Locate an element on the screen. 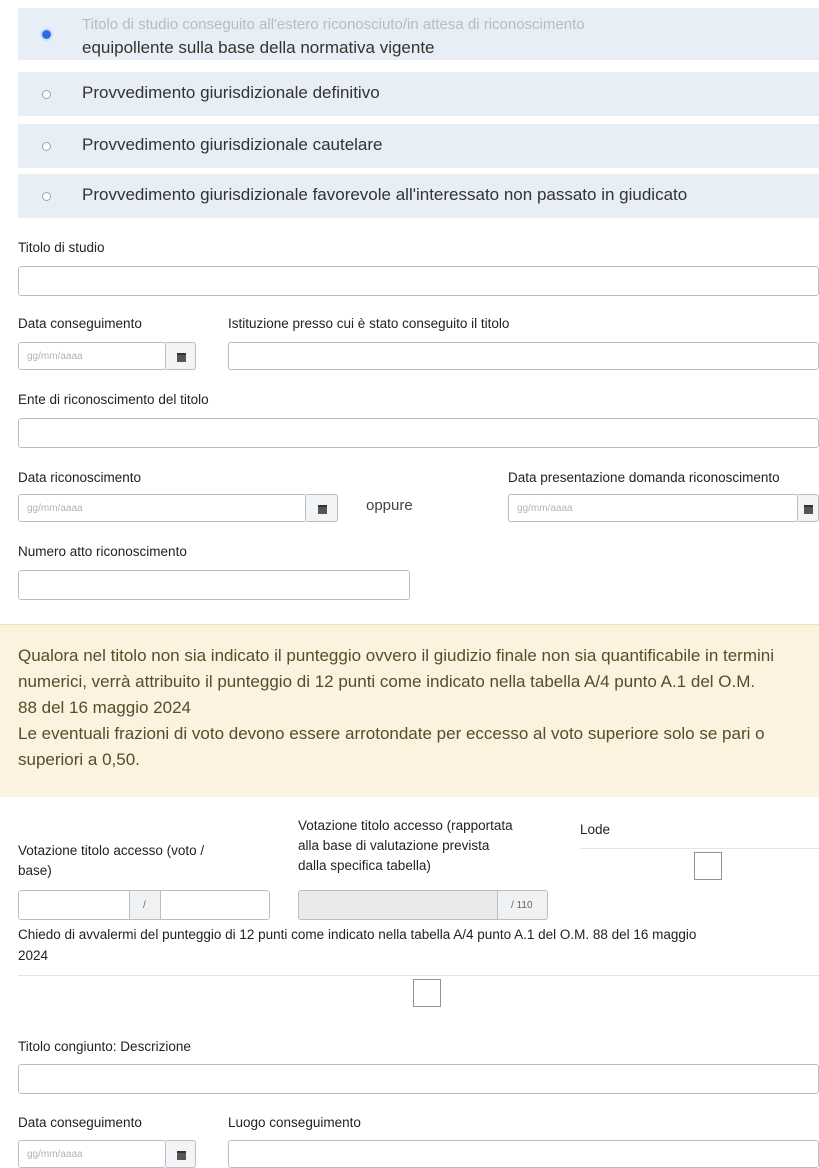  radio-option-cautelare: Provvedimento giurisdizionale cautelare is located at coordinates (418, 146).